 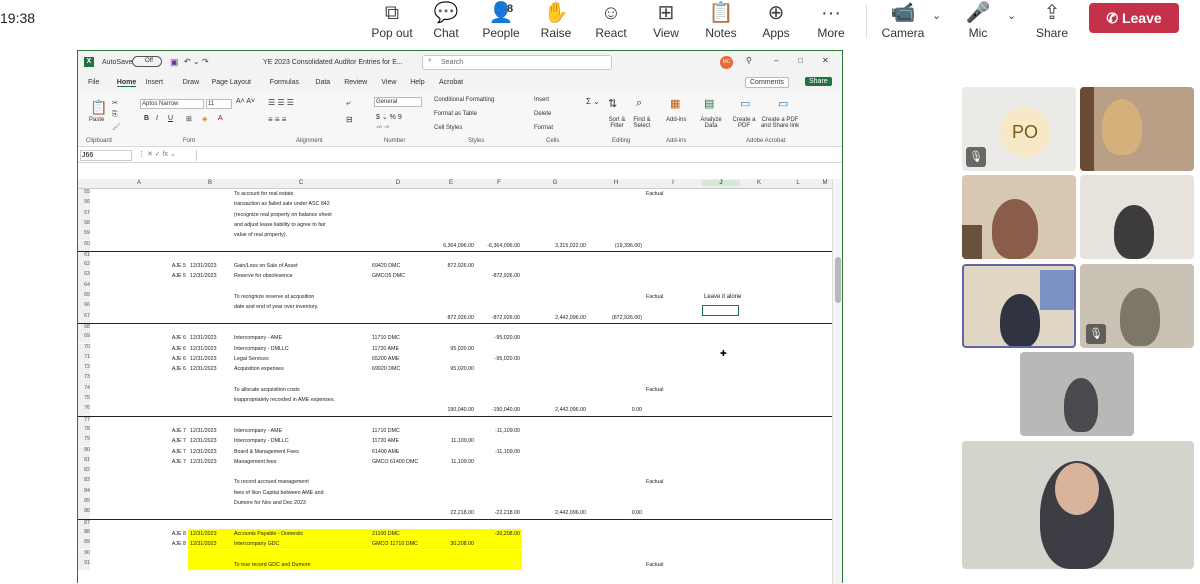 What do you see at coordinates (348, 103) in the screenshot?
I see `wrap-text-icon: ⤶` at bounding box center [348, 103].